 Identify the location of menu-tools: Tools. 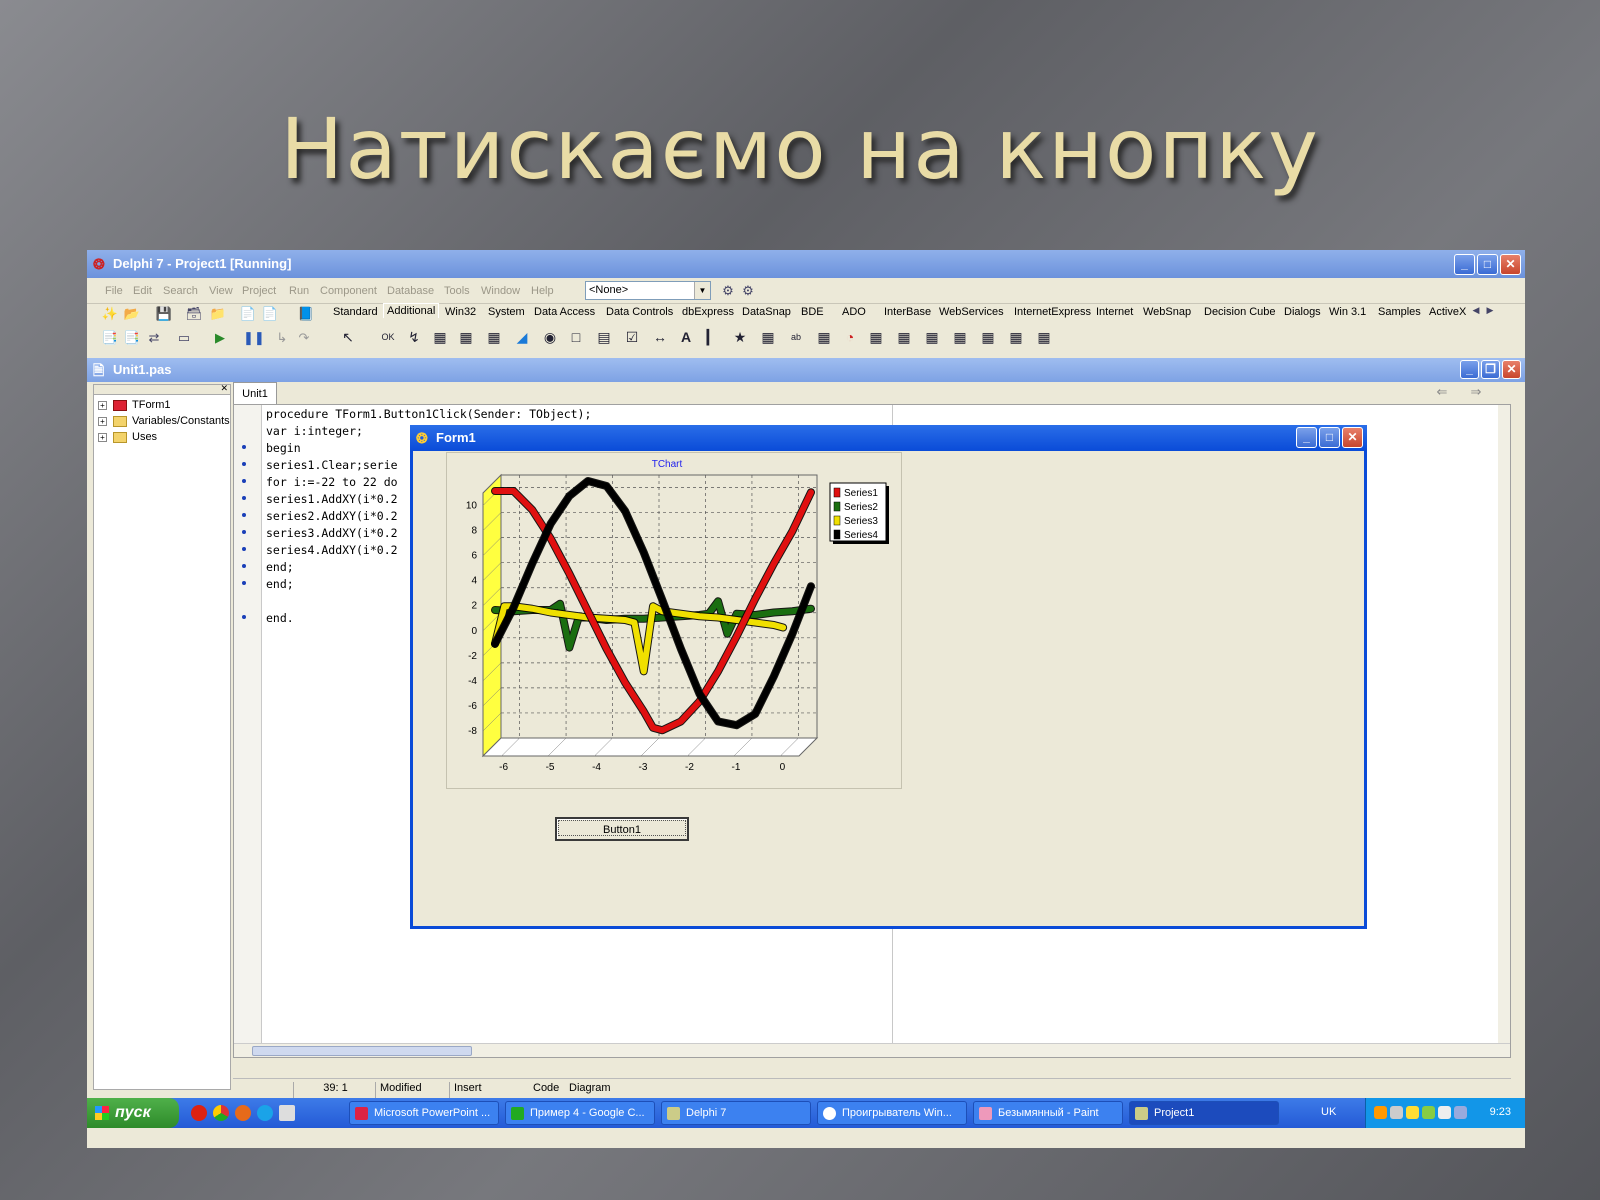
(457, 291).